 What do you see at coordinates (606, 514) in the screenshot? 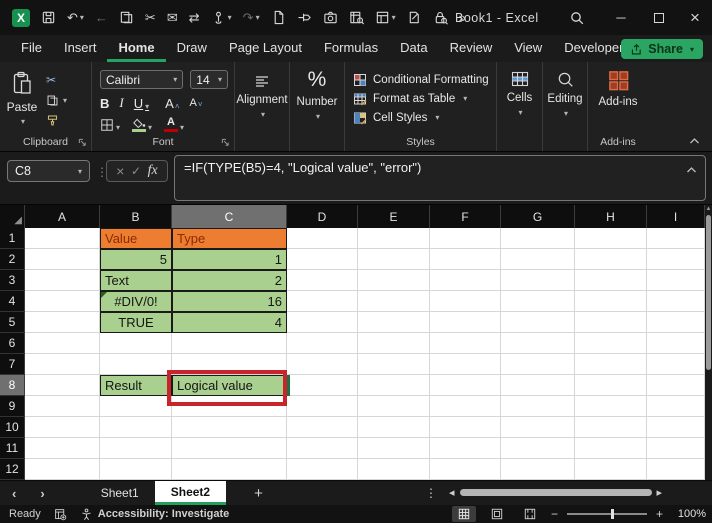
I see `zoom-slider` at bounding box center [606, 514].